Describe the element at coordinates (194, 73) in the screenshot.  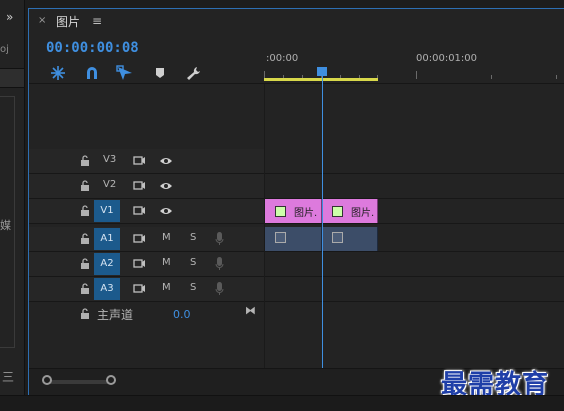
I see `wrench-icon` at that location.